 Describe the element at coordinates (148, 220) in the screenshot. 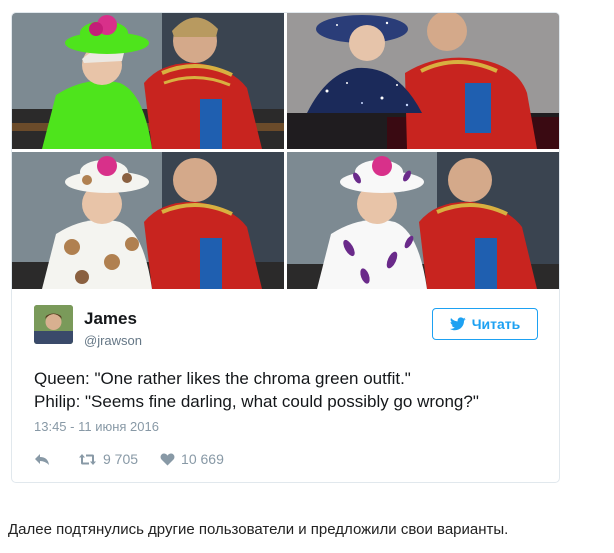

I see `photo-cats-outfit` at that location.